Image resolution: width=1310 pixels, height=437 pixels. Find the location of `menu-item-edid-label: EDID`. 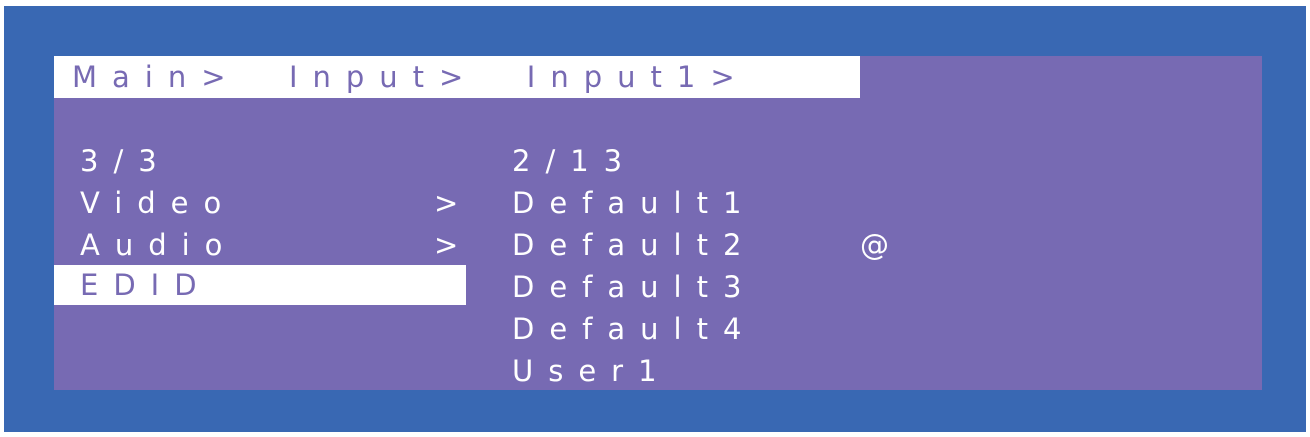

menu-item-edid-label: EDID is located at coordinates (146, 285).